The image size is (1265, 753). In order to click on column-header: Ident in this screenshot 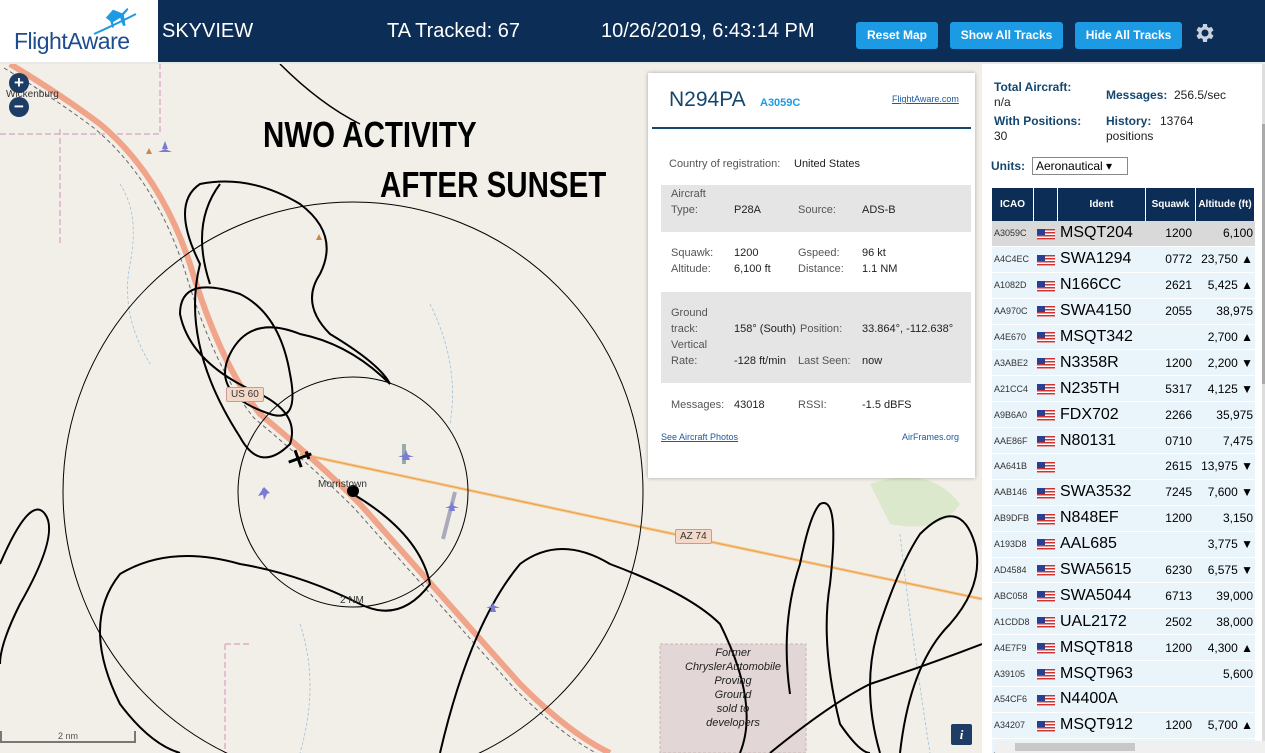, I will do `click(1102, 204)`.